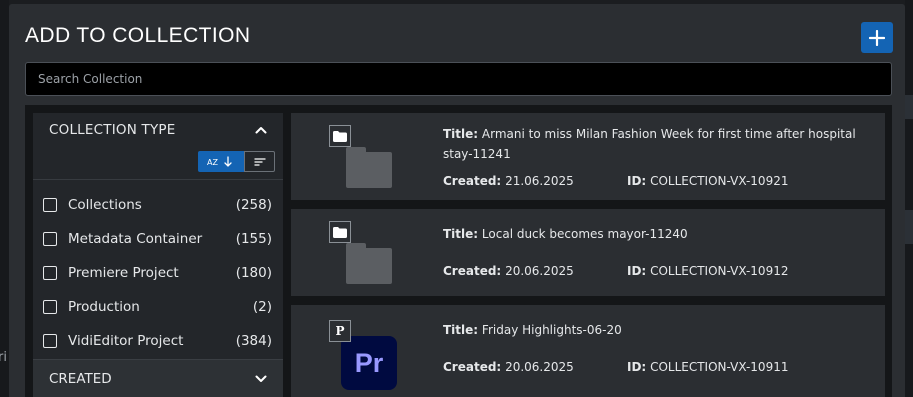  I want to click on sort-alpha-icon: AZ, so click(219, 161).